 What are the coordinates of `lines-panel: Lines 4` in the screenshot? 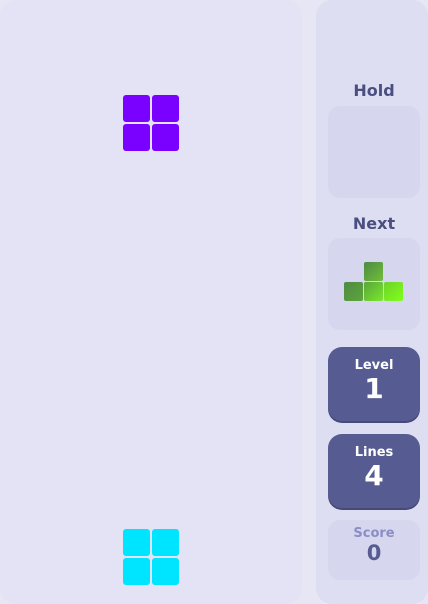 It's located at (374, 471).